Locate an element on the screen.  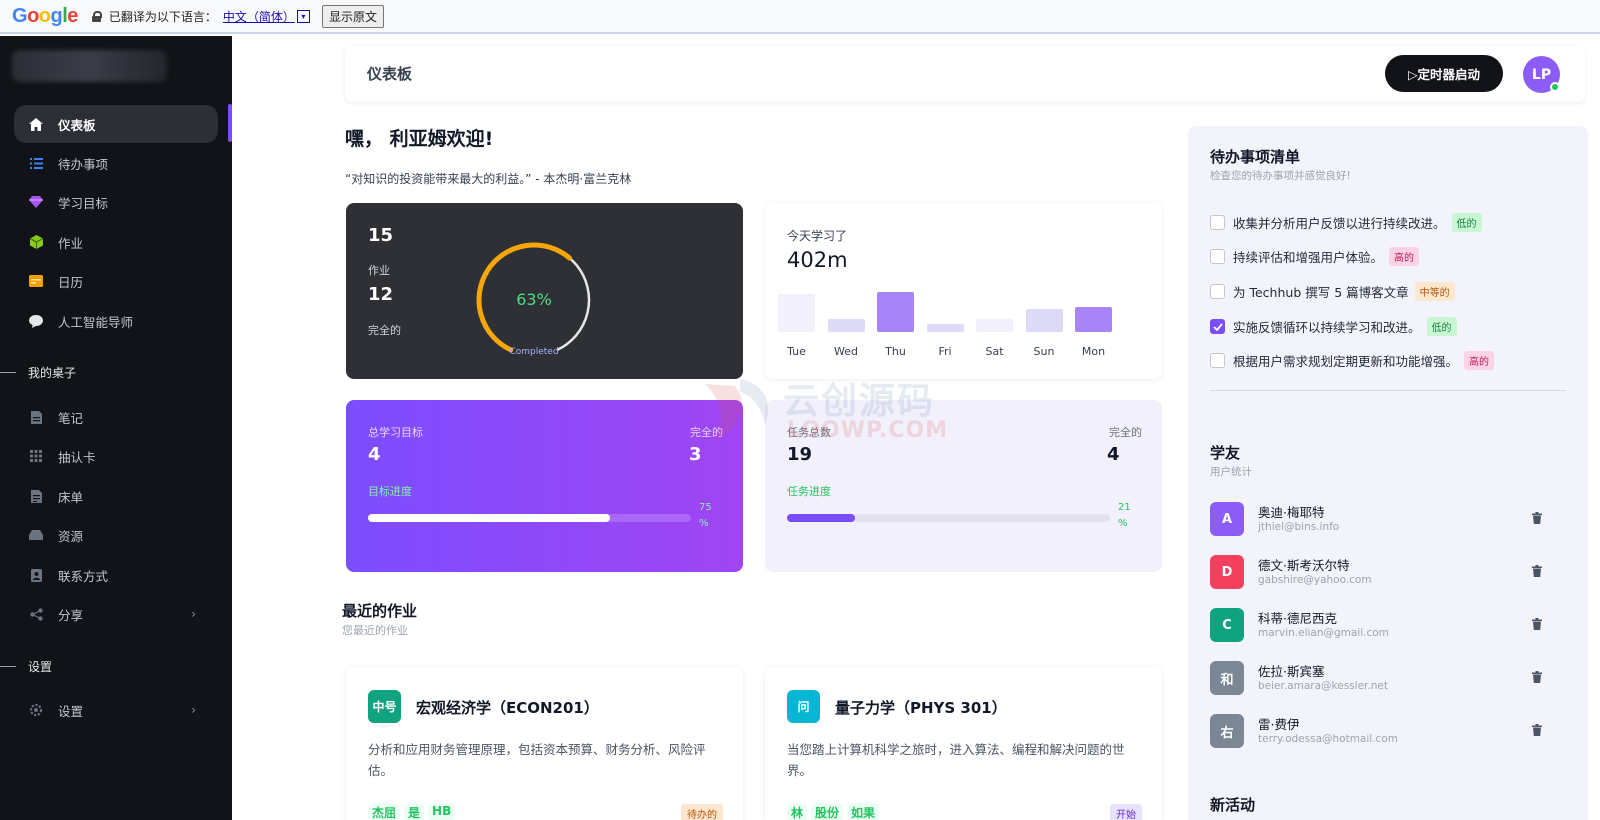
todo-item: 持续评估和增强用户体验。 高的 is located at coordinates (1315, 256).